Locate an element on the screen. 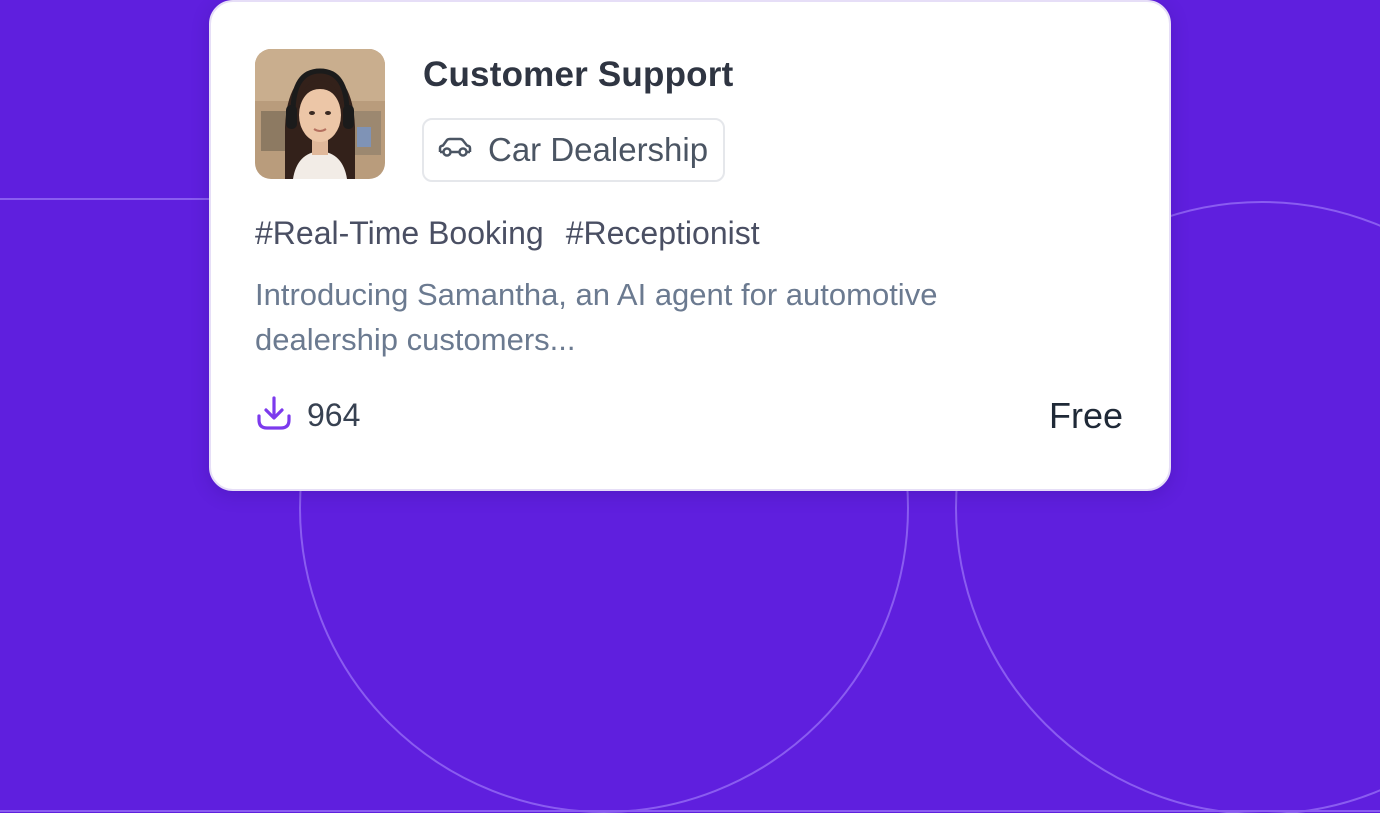 The height and width of the screenshot is (813, 1380). price-label: Free is located at coordinates (1085, 415).